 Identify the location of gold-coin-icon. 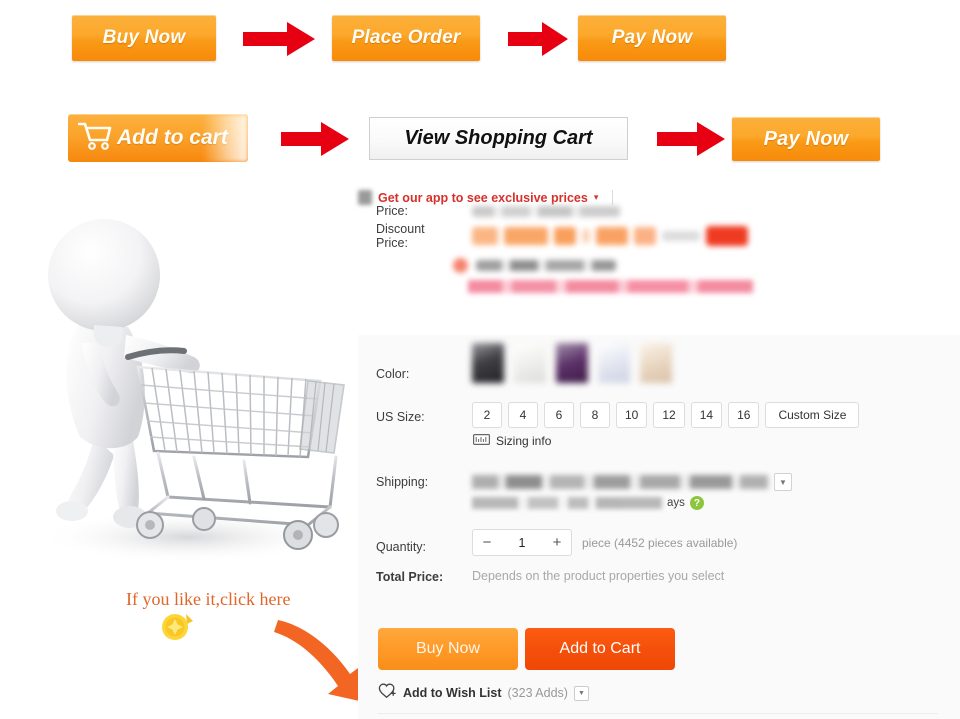
(177, 627).